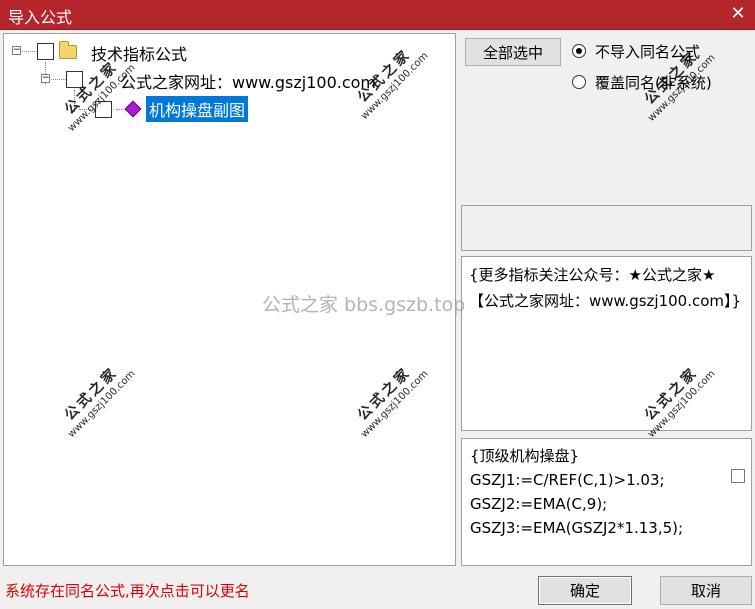 Image resolution: width=755 pixels, height=609 pixels. I want to click on code-line: GSZJ1:=C/REF(C,1)>1.03;, so click(567, 480).